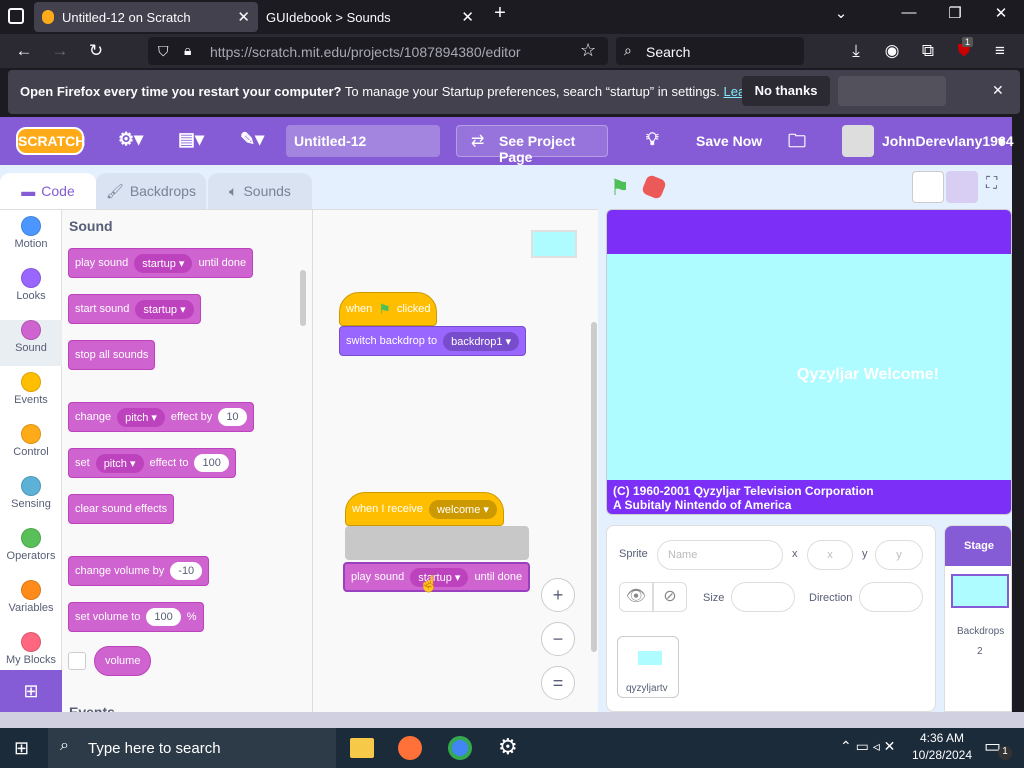  What do you see at coordinates (96, 51) in the screenshot?
I see `reload-icon: ↻` at bounding box center [96, 51].